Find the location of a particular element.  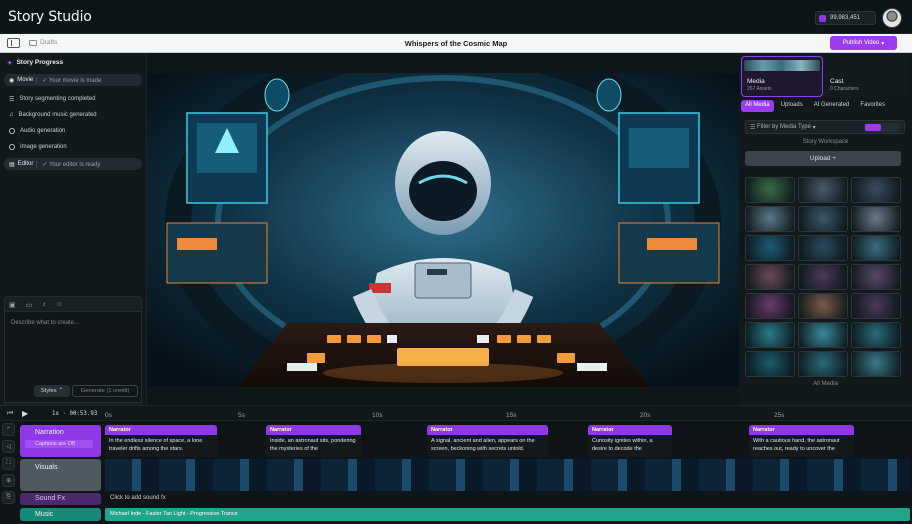

zoom-icon: ⊕ is located at coordinates (8, 480).